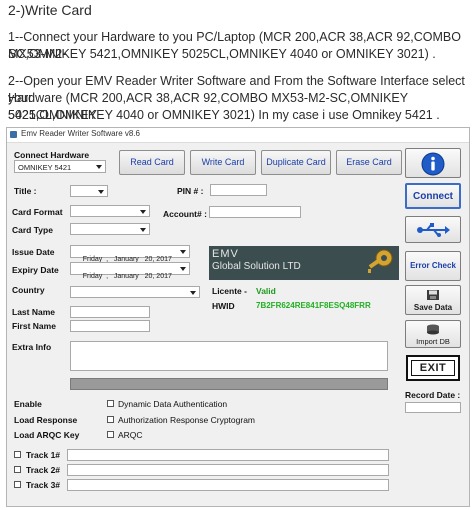 The image size is (474, 510). I want to click on last-name-field, so click(110, 312).